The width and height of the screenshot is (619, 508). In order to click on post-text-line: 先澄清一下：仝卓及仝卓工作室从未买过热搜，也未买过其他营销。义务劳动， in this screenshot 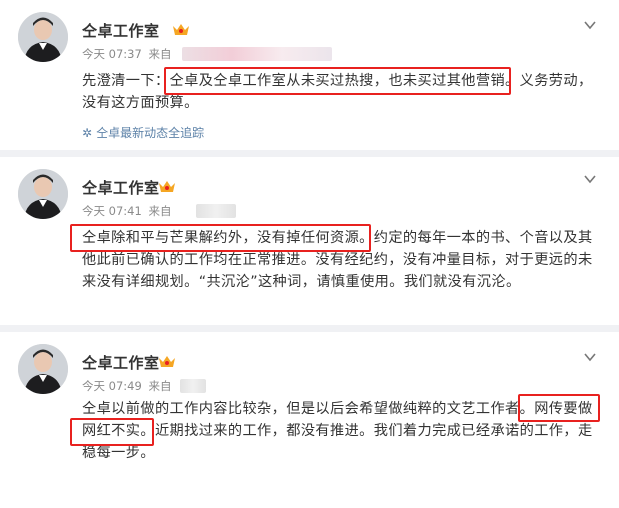, I will do `click(337, 81)`.